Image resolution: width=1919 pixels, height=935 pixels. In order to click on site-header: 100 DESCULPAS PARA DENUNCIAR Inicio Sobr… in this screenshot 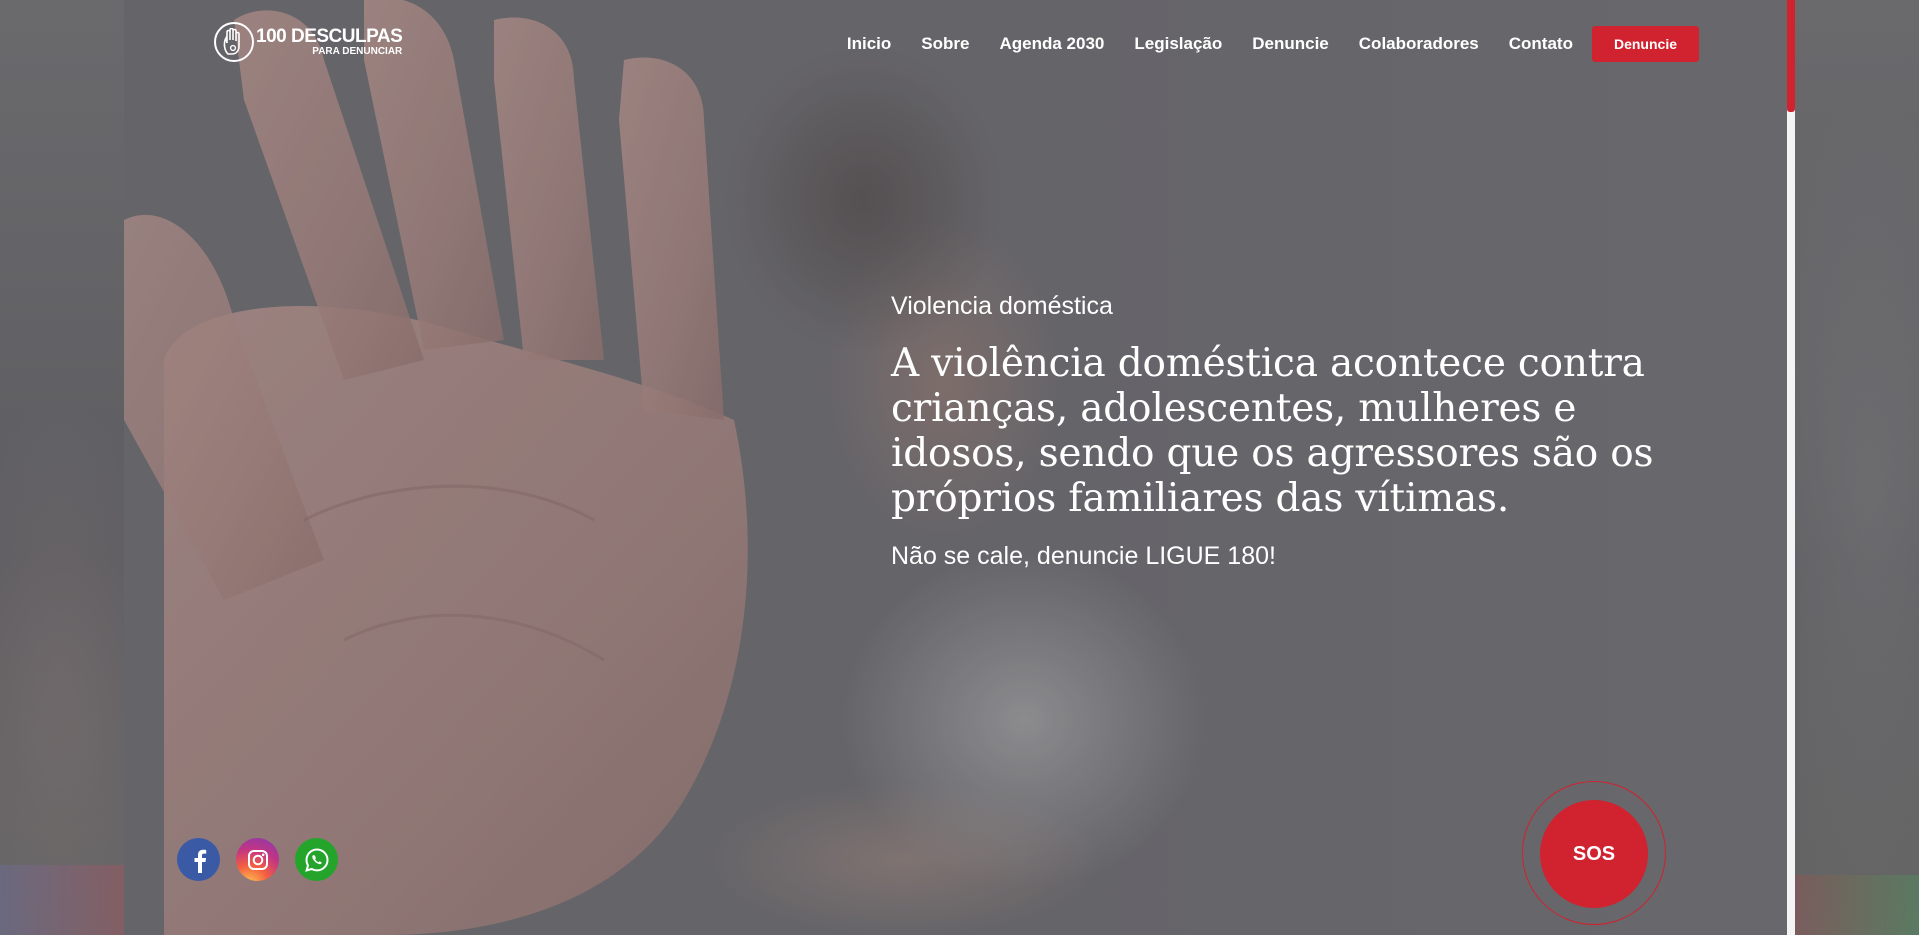, I will do `click(955, 46)`.